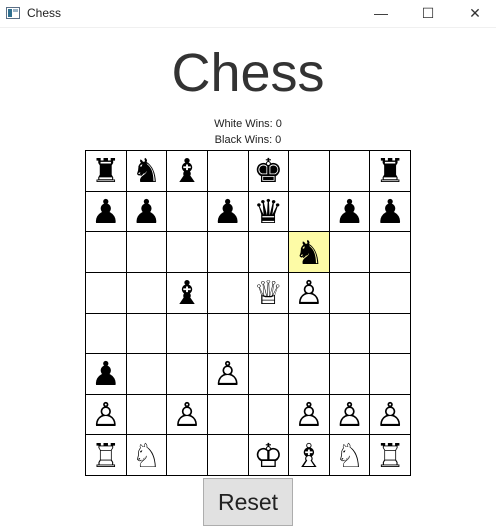 The height and width of the screenshot is (526, 496). I want to click on board-square-f7, so click(309, 211).